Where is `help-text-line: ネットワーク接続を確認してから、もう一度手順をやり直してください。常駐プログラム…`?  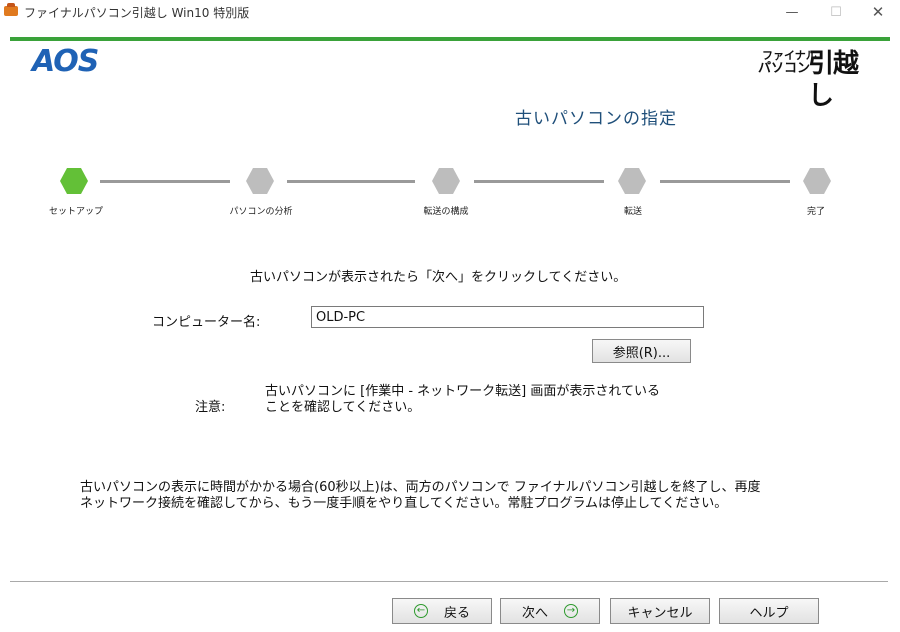
help-text-line: ネットワーク接続を確認してから、もう一度手順をやり直してください。常駐プログラム… is located at coordinates (404, 503).